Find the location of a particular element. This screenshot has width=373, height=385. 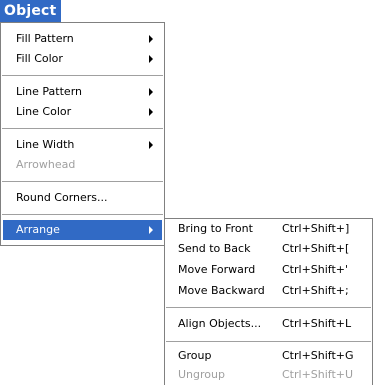

menu-item-shortcut: Ctrl+Shift+[ is located at coordinates (316, 248).